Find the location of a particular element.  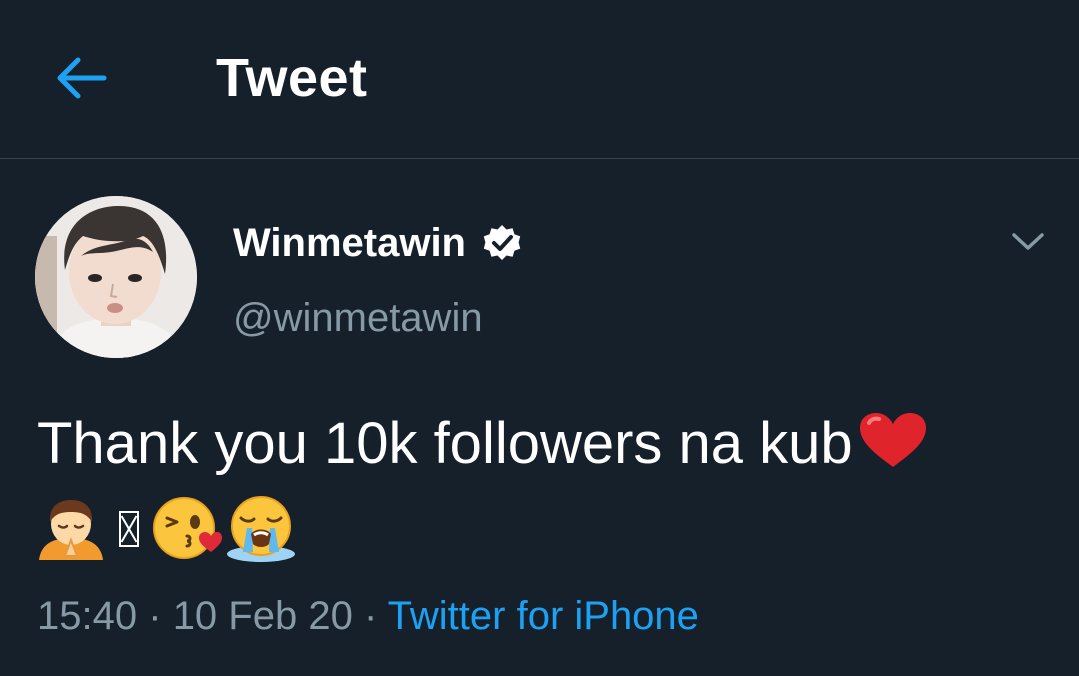

emoji-row is located at coordinates (168, 529).